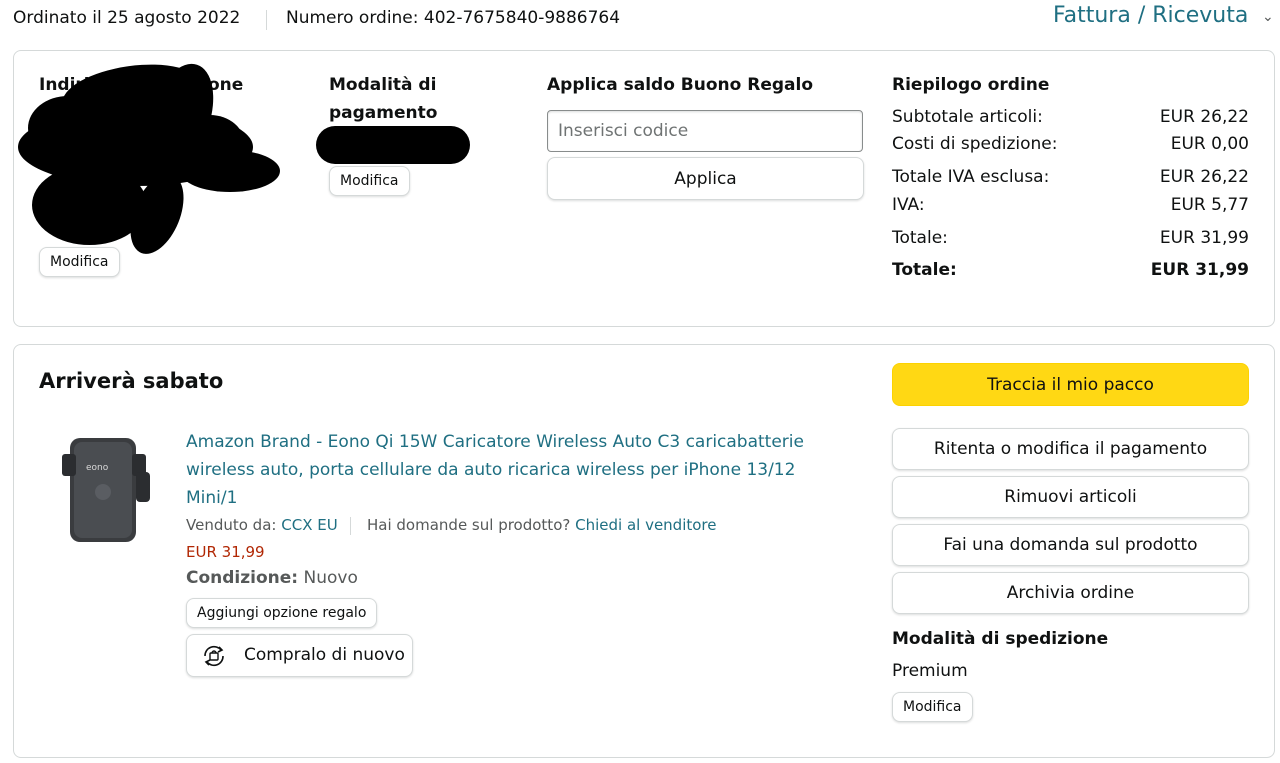 The width and height of the screenshot is (1280, 763). I want to click on summary-label: Costi di spedizione:, so click(975, 144).